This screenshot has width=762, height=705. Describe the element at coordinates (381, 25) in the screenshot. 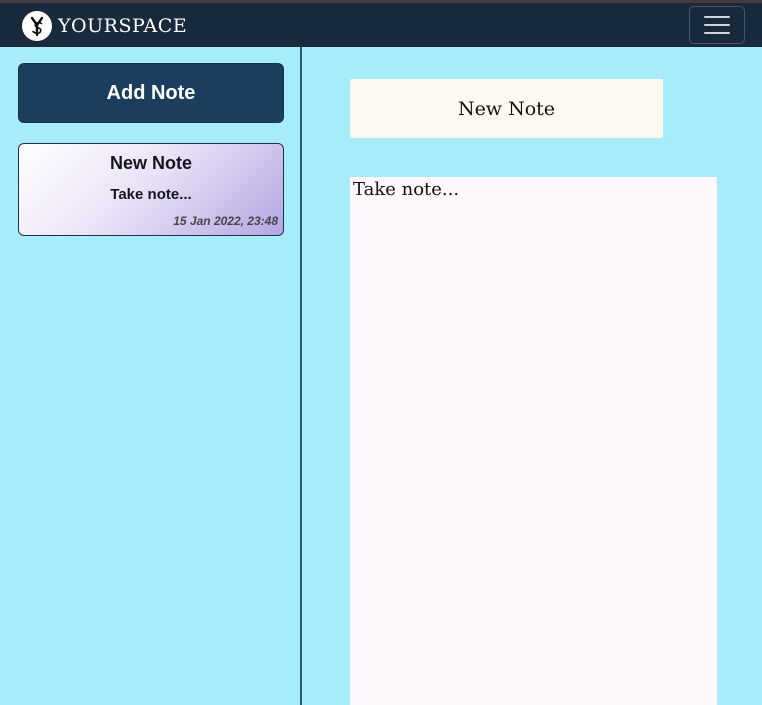

I see `navbar: YOURSPACE` at that location.